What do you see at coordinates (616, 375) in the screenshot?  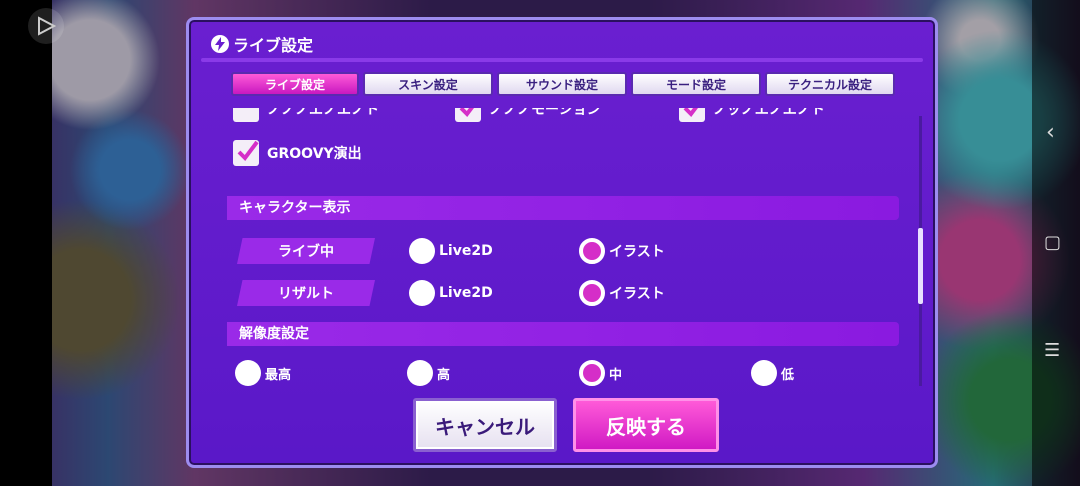 I see `radio-label: 中` at bounding box center [616, 375].